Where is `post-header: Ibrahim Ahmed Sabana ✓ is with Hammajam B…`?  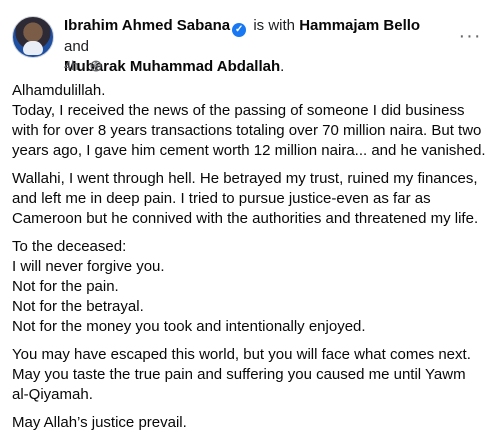
post-header: Ibrahim Ahmed Sabana ✓ is with Hammajam B… is located at coordinates (249, 45).